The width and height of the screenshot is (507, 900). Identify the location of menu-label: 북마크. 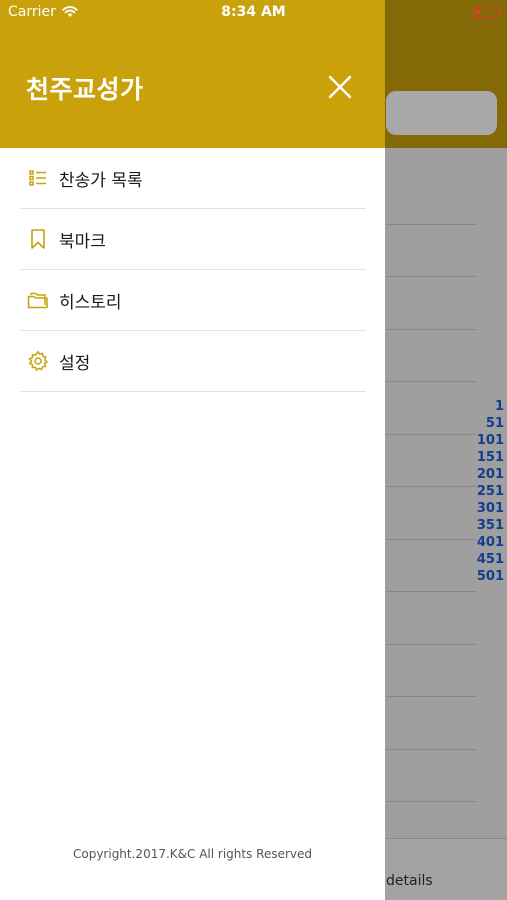
(82, 241).